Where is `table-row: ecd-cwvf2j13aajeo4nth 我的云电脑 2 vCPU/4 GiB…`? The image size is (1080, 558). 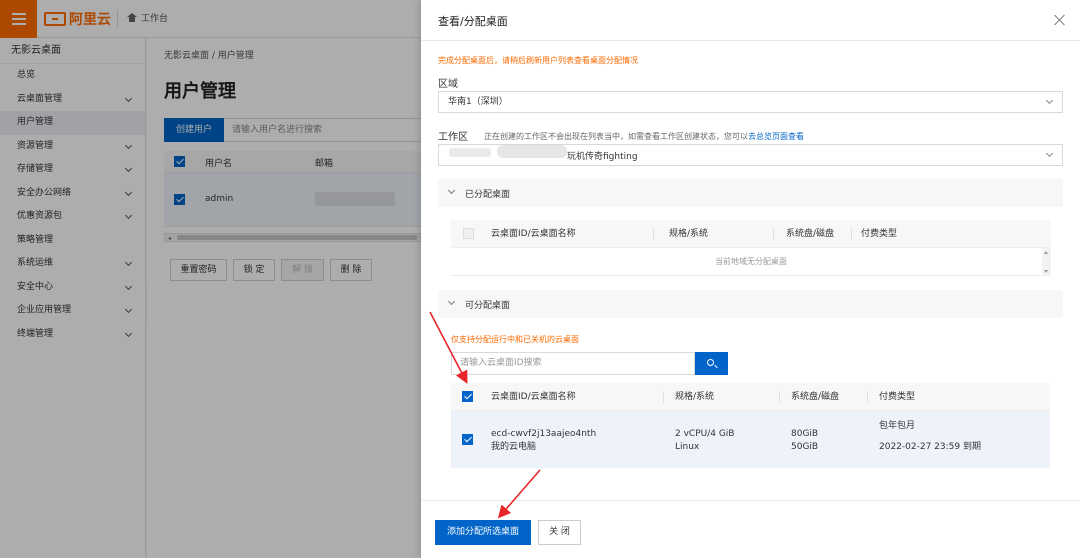
table-row: ecd-cwvf2j13aajeo4nth 我的云电脑 2 vCPU/4 GiB… is located at coordinates (750, 439).